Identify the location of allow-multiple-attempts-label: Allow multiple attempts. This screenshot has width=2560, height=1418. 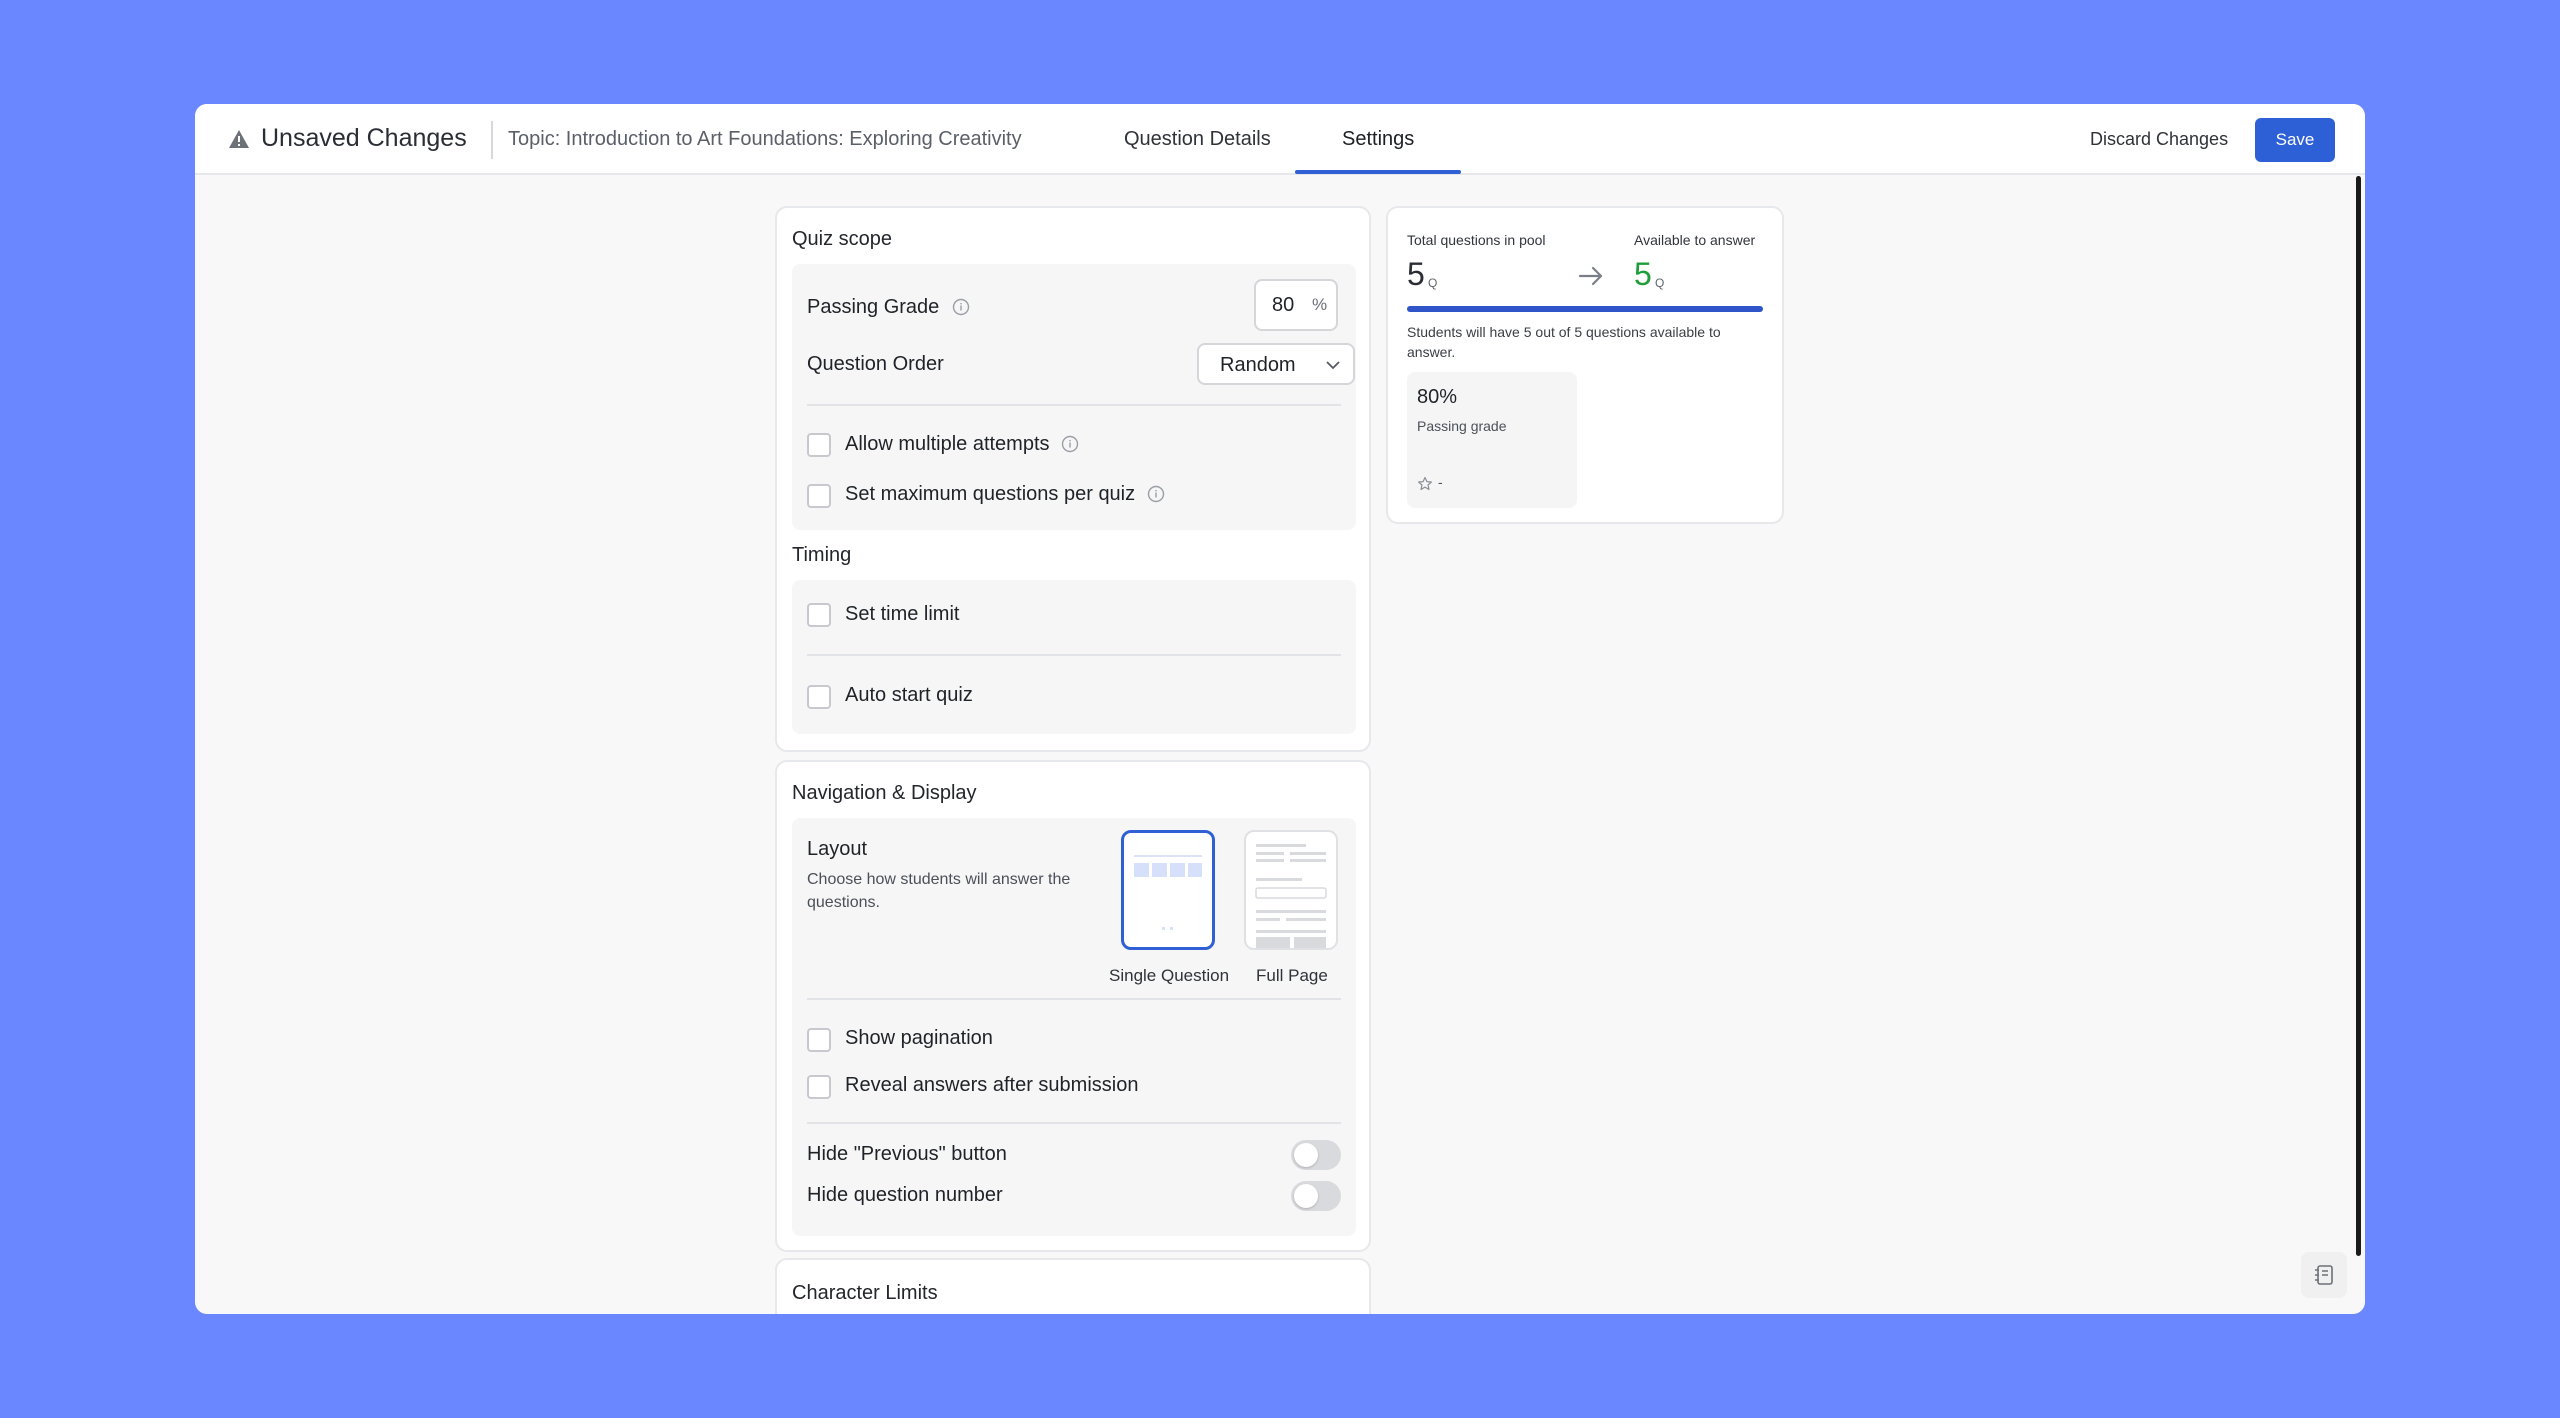
(947, 444).